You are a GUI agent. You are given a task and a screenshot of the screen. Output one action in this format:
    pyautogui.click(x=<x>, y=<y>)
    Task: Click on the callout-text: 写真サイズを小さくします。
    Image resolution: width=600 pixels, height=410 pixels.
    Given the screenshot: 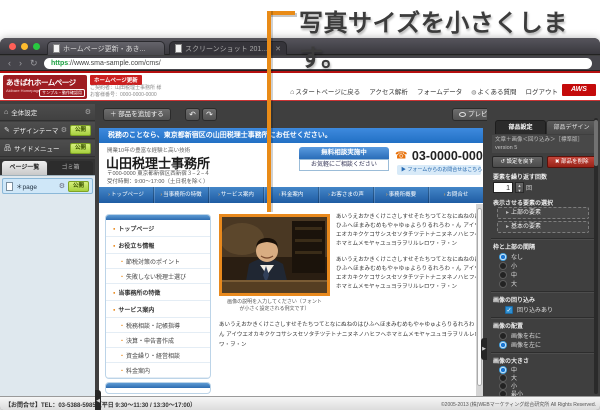 What is the action you would take?
    pyautogui.click(x=433, y=41)
    